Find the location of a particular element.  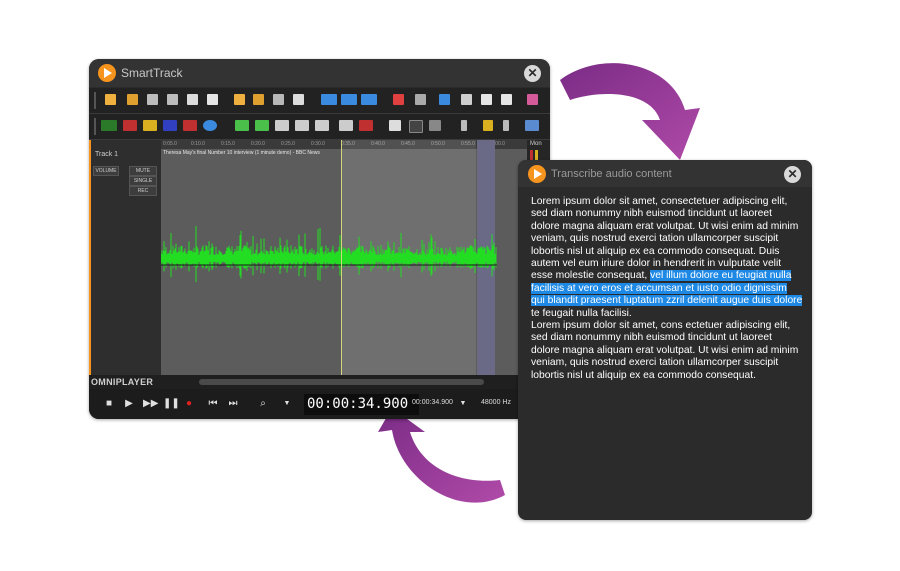

volume-button: VOLUME is located at coordinates (106, 171).